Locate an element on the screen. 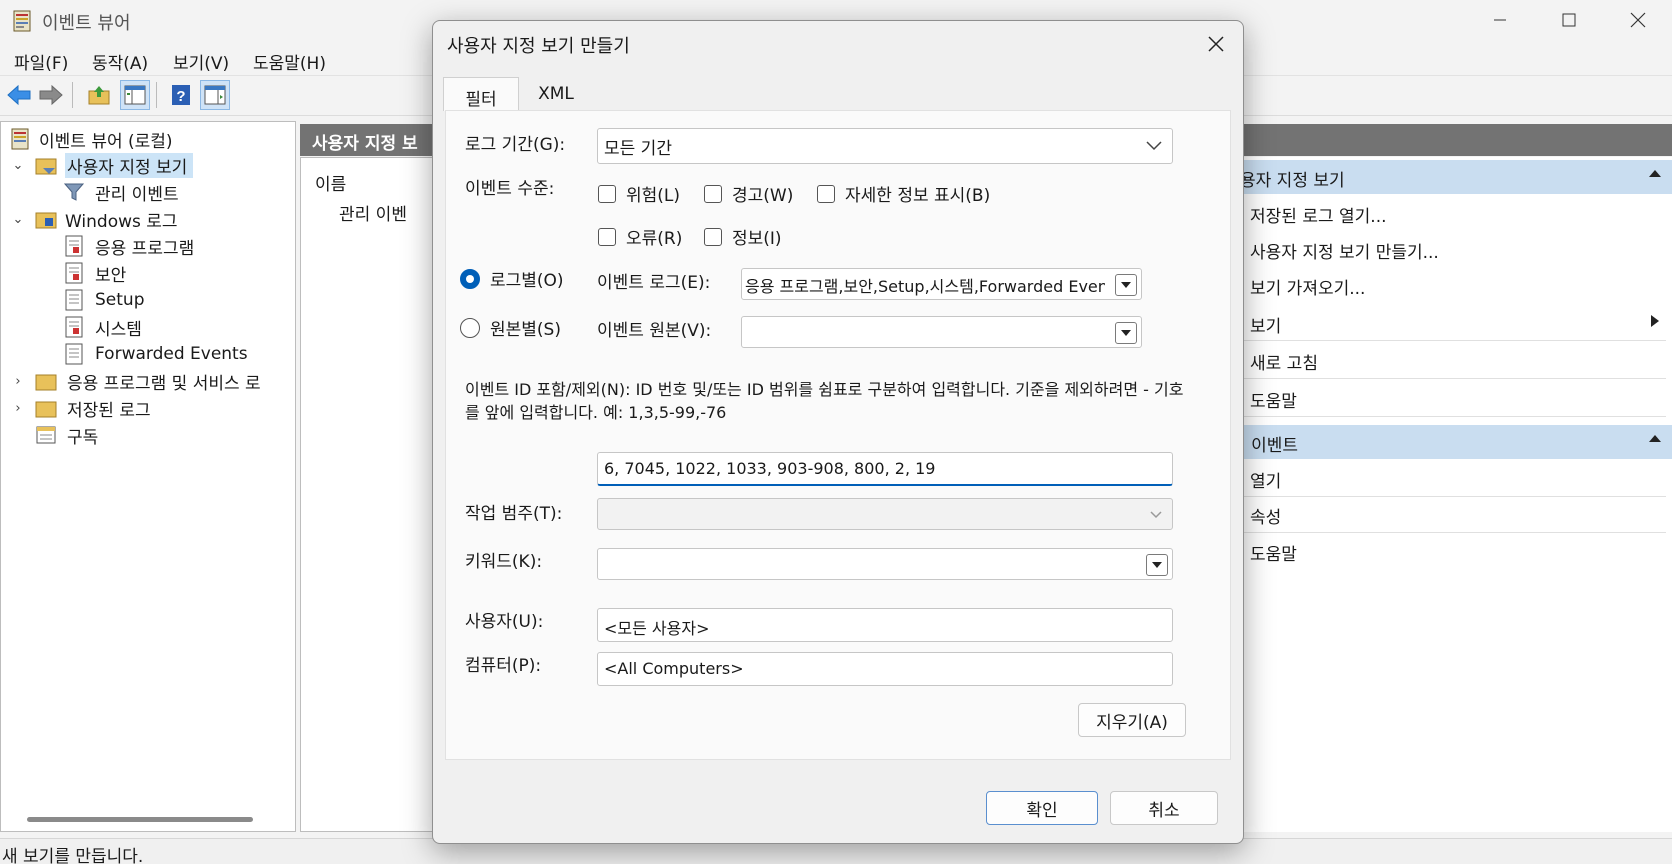  critical-checkbox: 위험(L) is located at coordinates (639, 193).